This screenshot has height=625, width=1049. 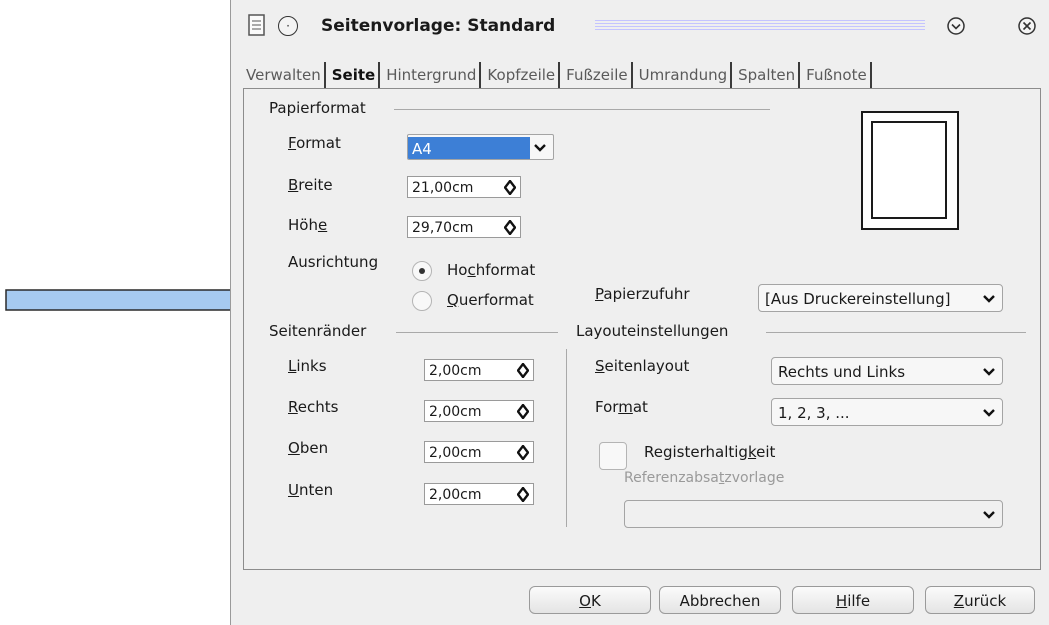 I want to click on bottom-margin-value: 2,00cm, so click(x=455, y=495).